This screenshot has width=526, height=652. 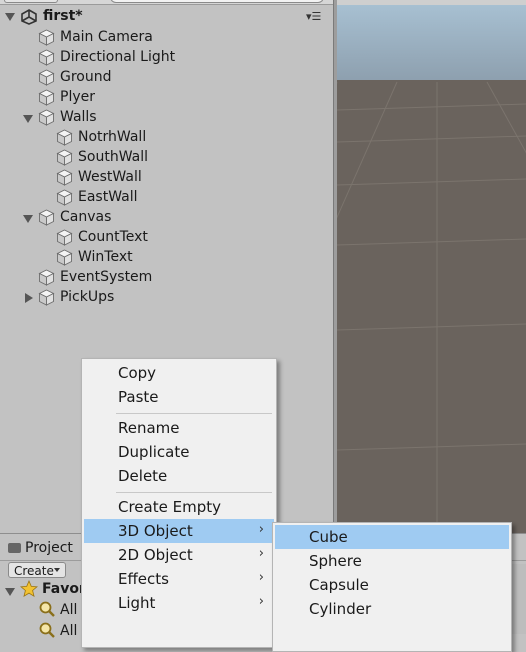 I want to click on hierarchy-item-westwall: WestWall, so click(x=166, y=178).